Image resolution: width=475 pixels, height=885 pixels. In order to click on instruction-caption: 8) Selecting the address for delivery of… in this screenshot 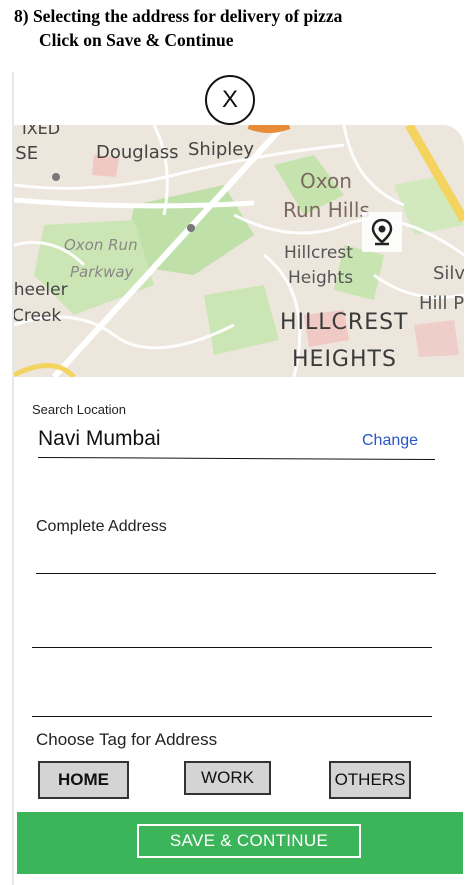, I will do `click(178, 28)`.